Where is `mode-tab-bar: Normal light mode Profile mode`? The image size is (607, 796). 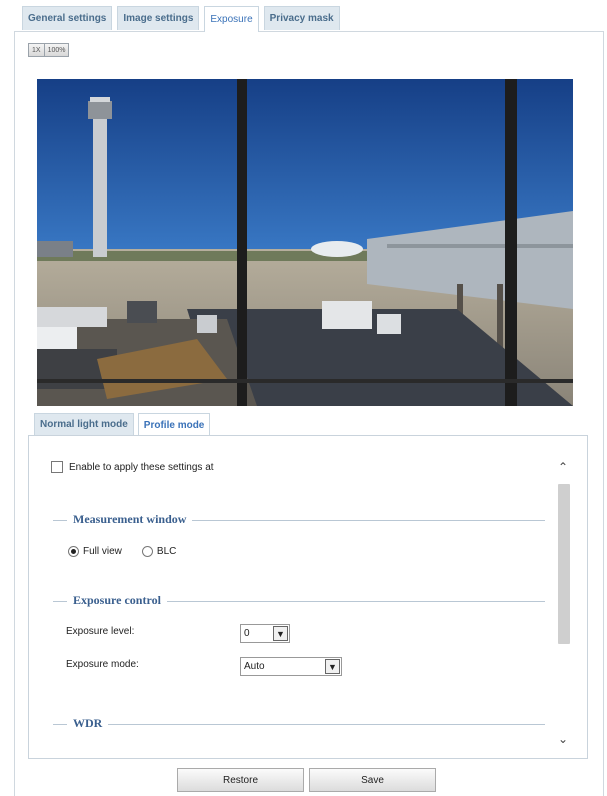
mode-tab-bar: Normal light mode Profile mode is located at coordinates (124, 425).